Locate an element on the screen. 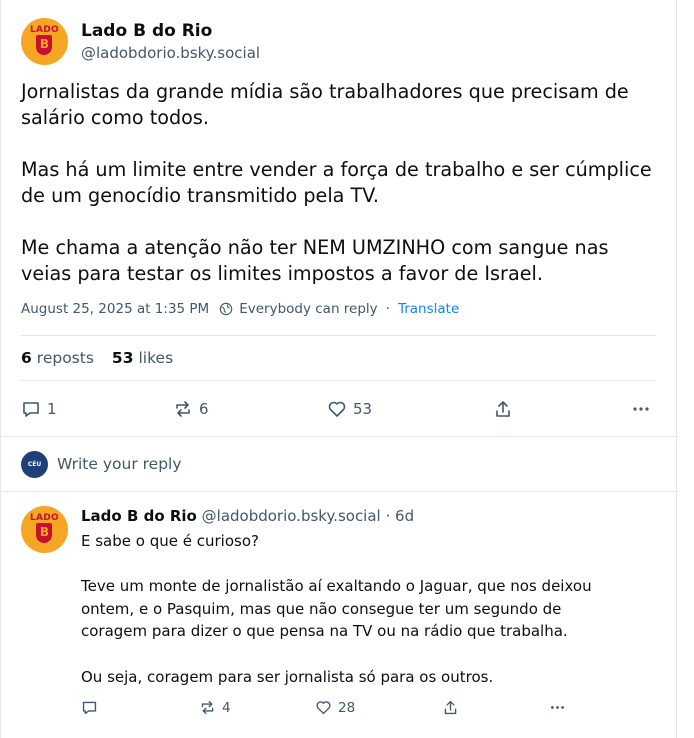 This screenshot has width=694, height=738. reply-handle: @ladobdorio.bsky.social is located at coordinates (291, 516).